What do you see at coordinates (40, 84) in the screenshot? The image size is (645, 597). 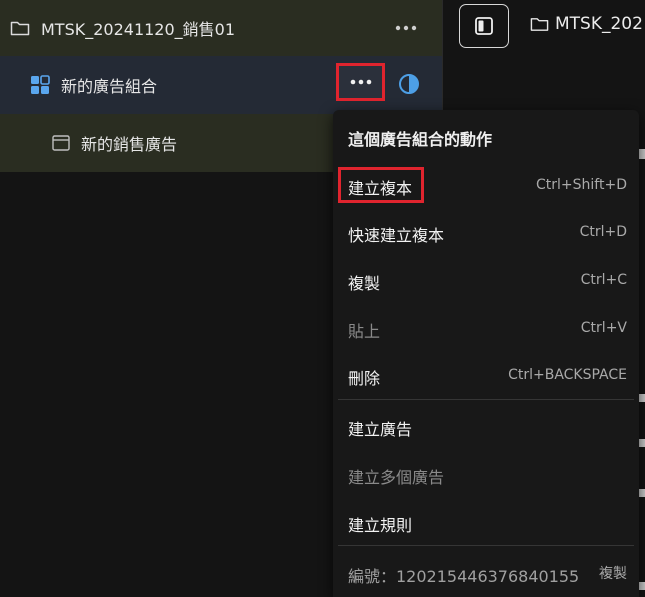 I see `adset-grid-icon` at bounding box center [40, 84].